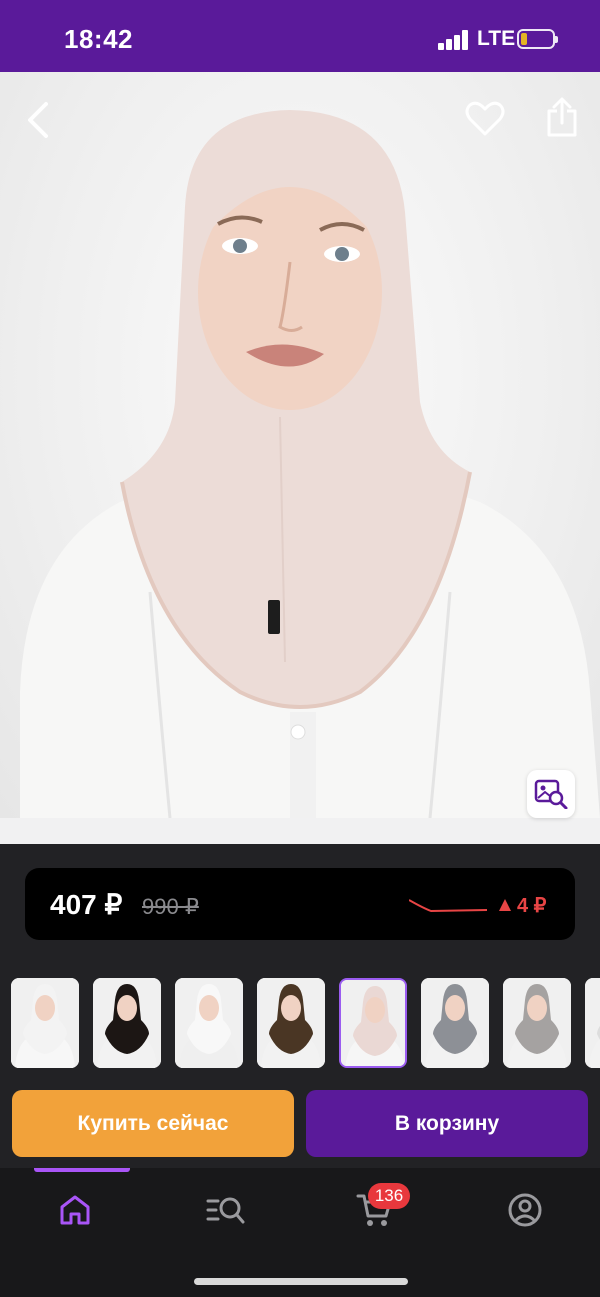 This screenshot has height=1297, width=600. I want to click on tab-profile, so click(525, 1210).